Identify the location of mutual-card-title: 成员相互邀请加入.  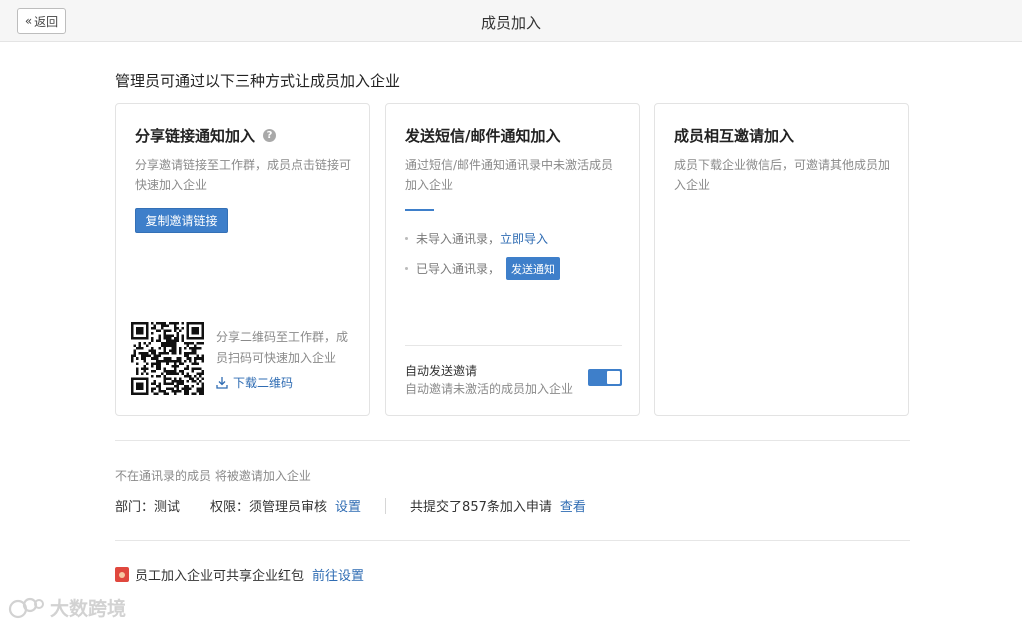
(734, 136).